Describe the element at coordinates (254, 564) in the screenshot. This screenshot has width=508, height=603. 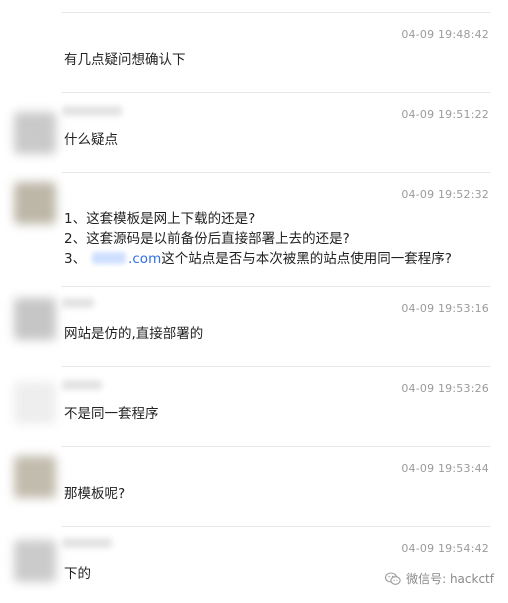
I see `message-item: 04-09 19:54:42 下的` at that location.